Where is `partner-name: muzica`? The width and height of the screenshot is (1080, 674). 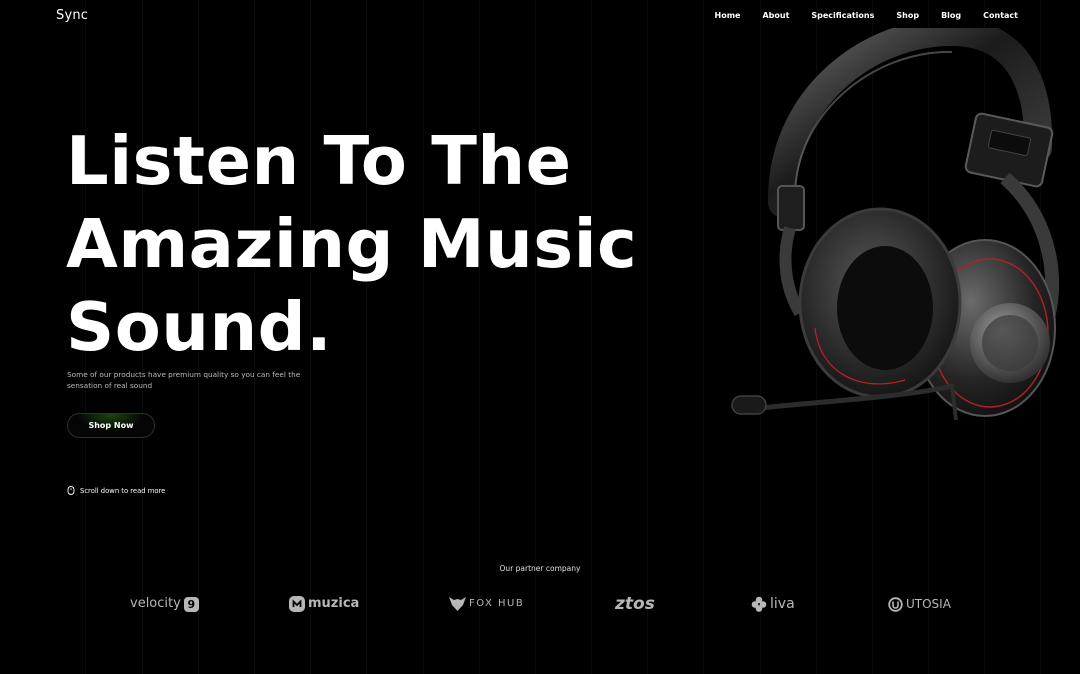 partner-name: muzica is located at coordinates (334, 603).